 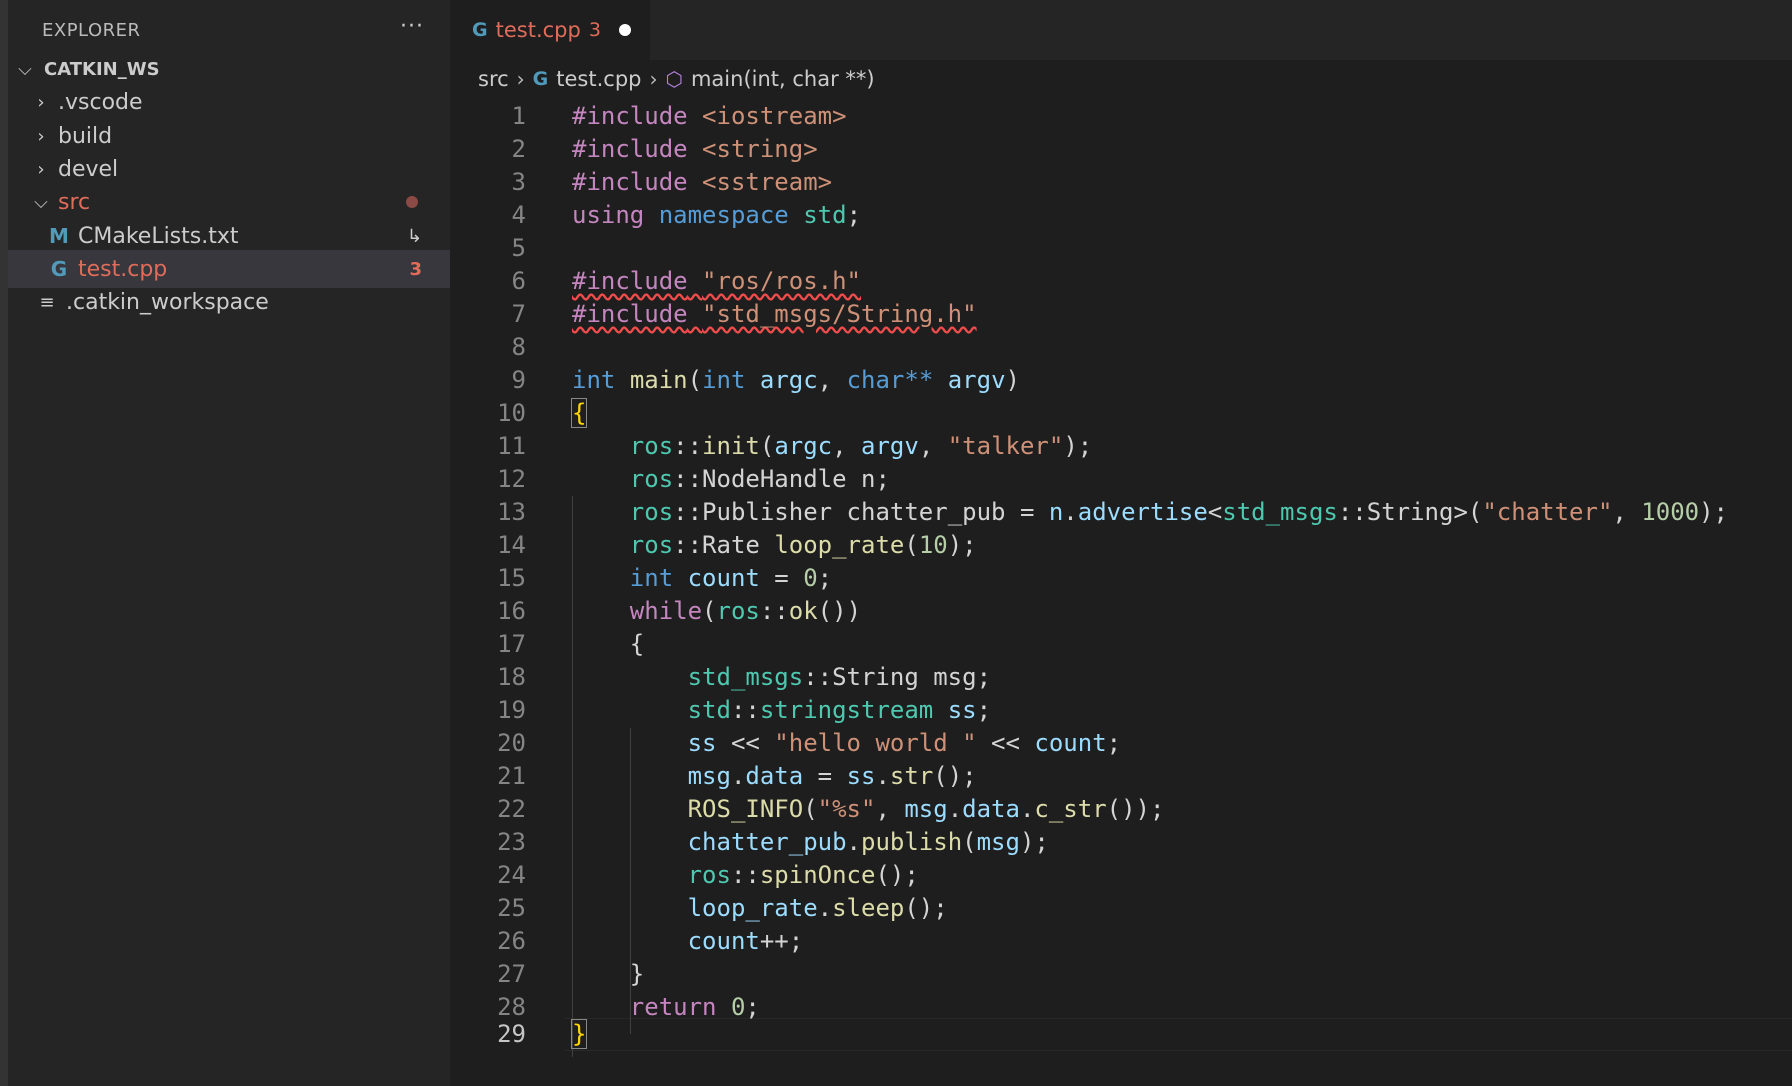 What do you see at coordinates (1121, 347) in the screenshot?
I see `code-line: 8` at bounding box center [1121, 347].